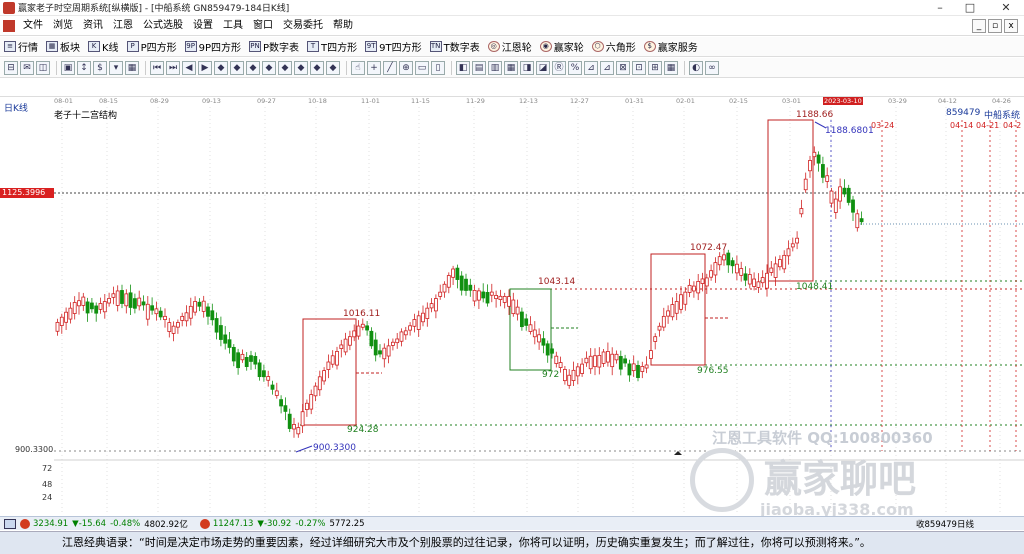 This screenshot has height=554, width=1024. I want to click on mdi-minimize-button: _, so click(979, 26).